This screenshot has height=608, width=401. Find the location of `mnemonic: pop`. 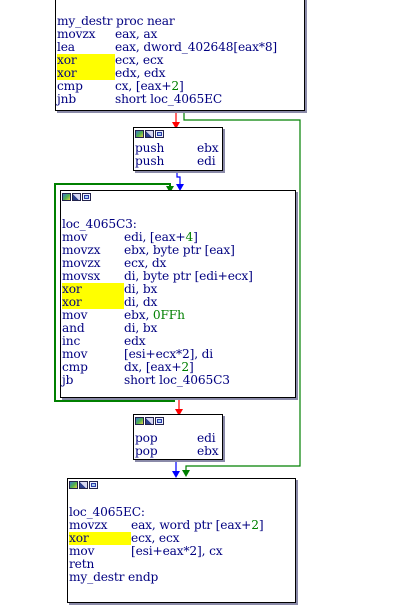

mnemonic: pop is located at coordinates (146, 451).